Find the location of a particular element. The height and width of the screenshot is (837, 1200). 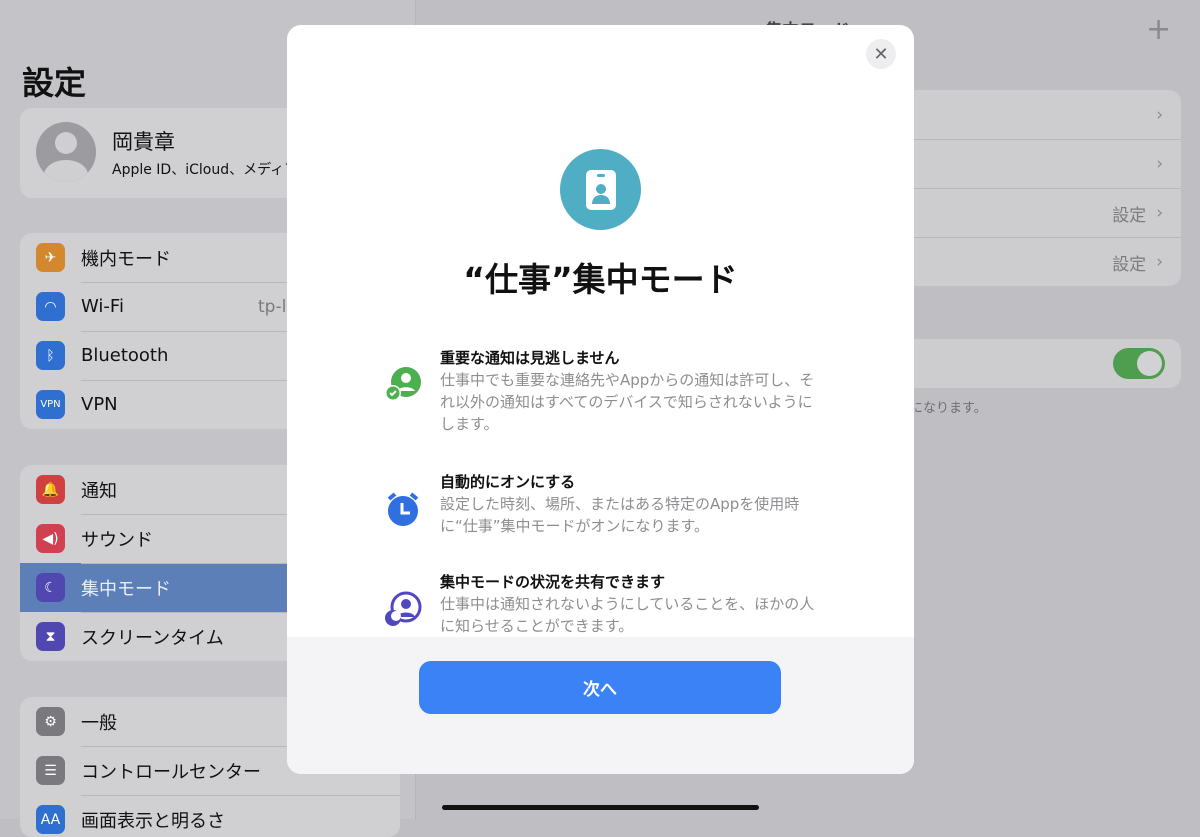

avatar is located at coordinates (66, 152).